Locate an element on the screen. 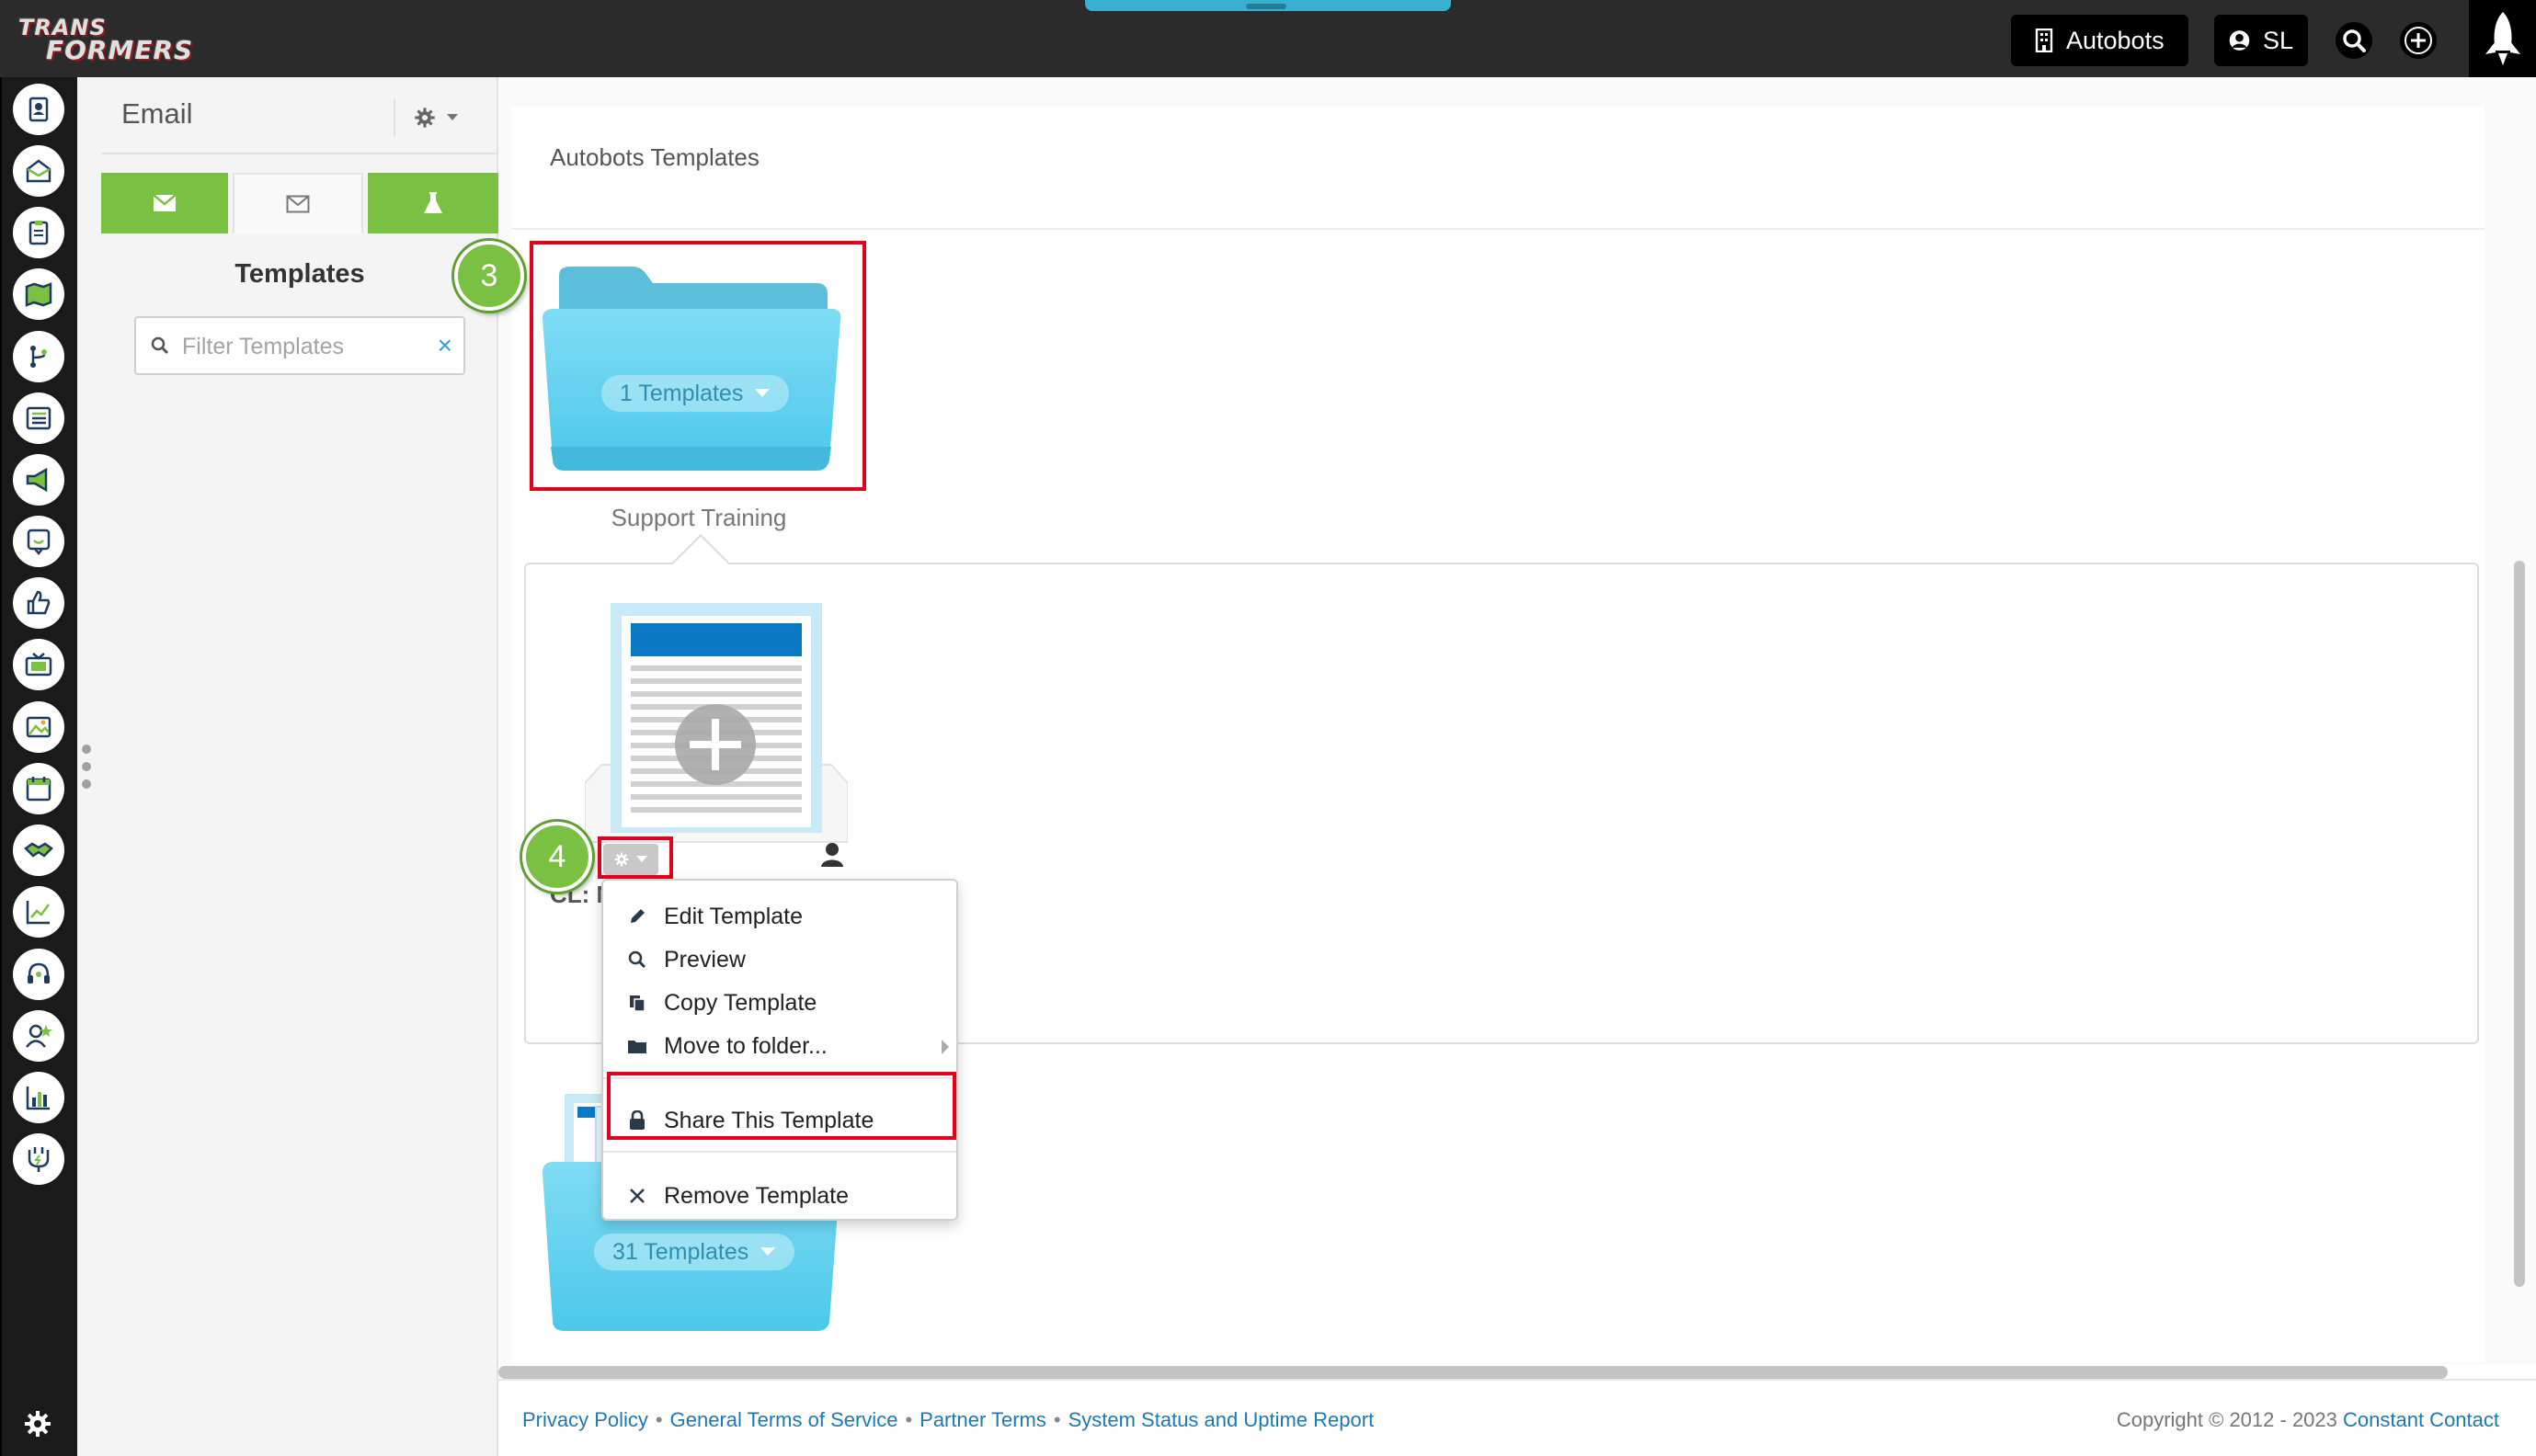 The width and height of the screenshot is (2536, 1456). pencil-icon is located at coordinates (637, 916).